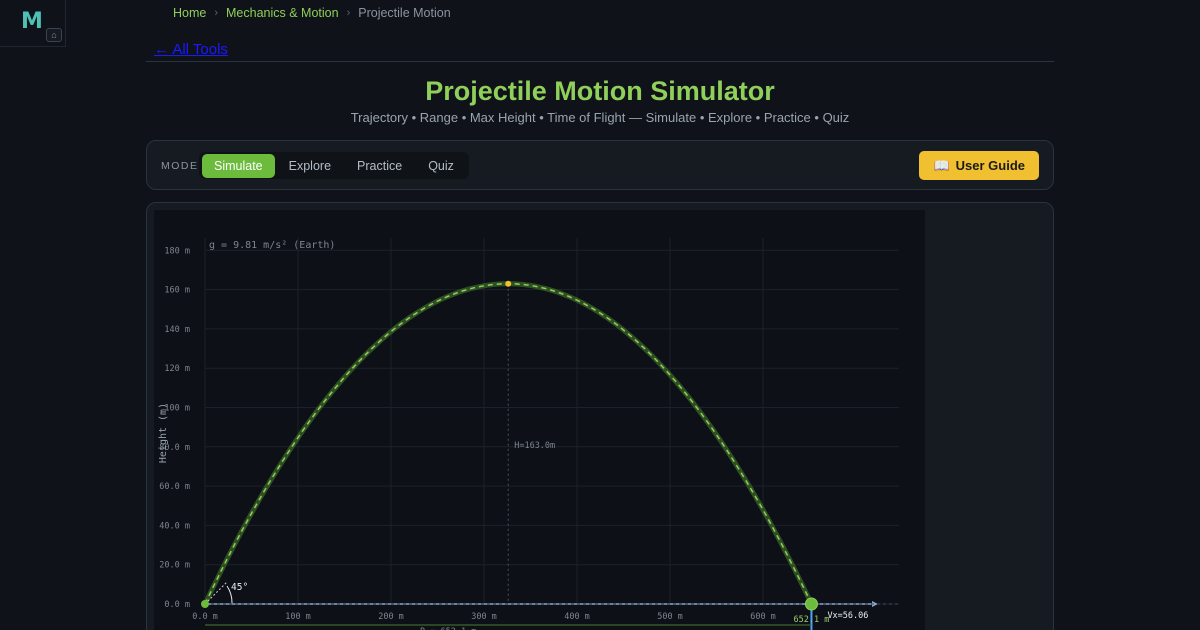  I want to click on breadcrumb-current: Projectile Motion, so click(404, 13).